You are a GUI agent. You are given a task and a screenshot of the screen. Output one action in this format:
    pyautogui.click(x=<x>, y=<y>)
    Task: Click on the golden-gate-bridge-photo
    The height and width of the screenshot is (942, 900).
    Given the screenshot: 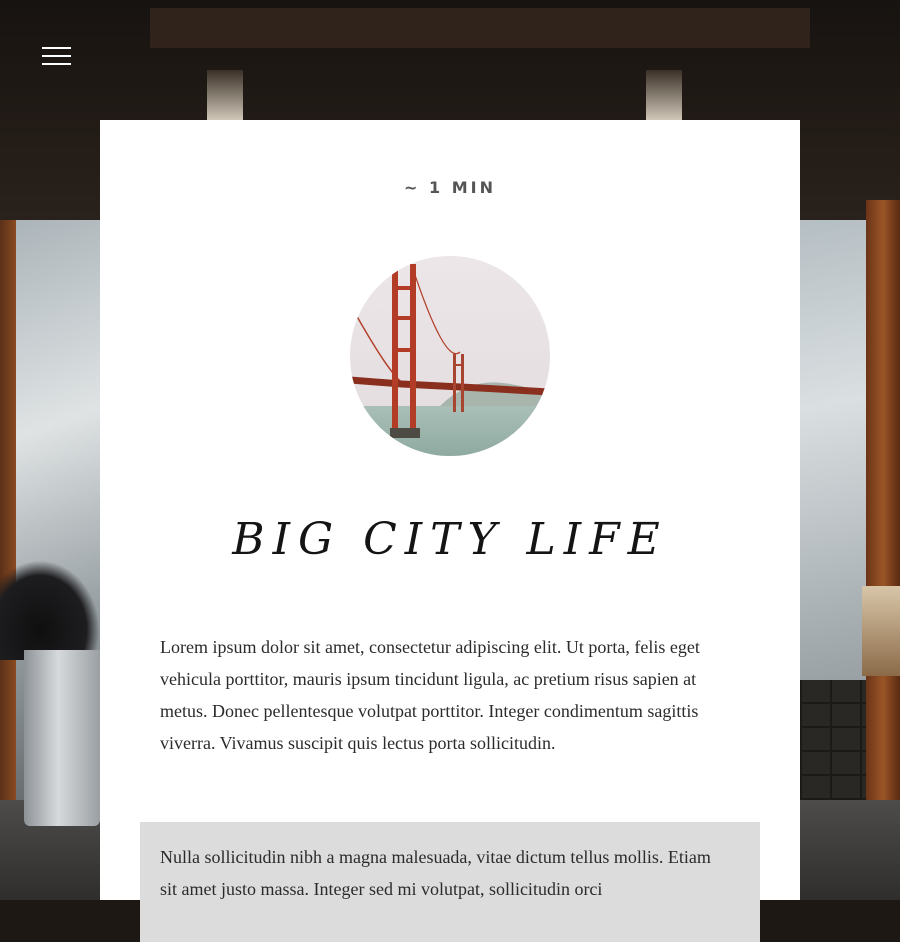 What is the action you would take?
    pyautogui.click(x=450, y=356)
    